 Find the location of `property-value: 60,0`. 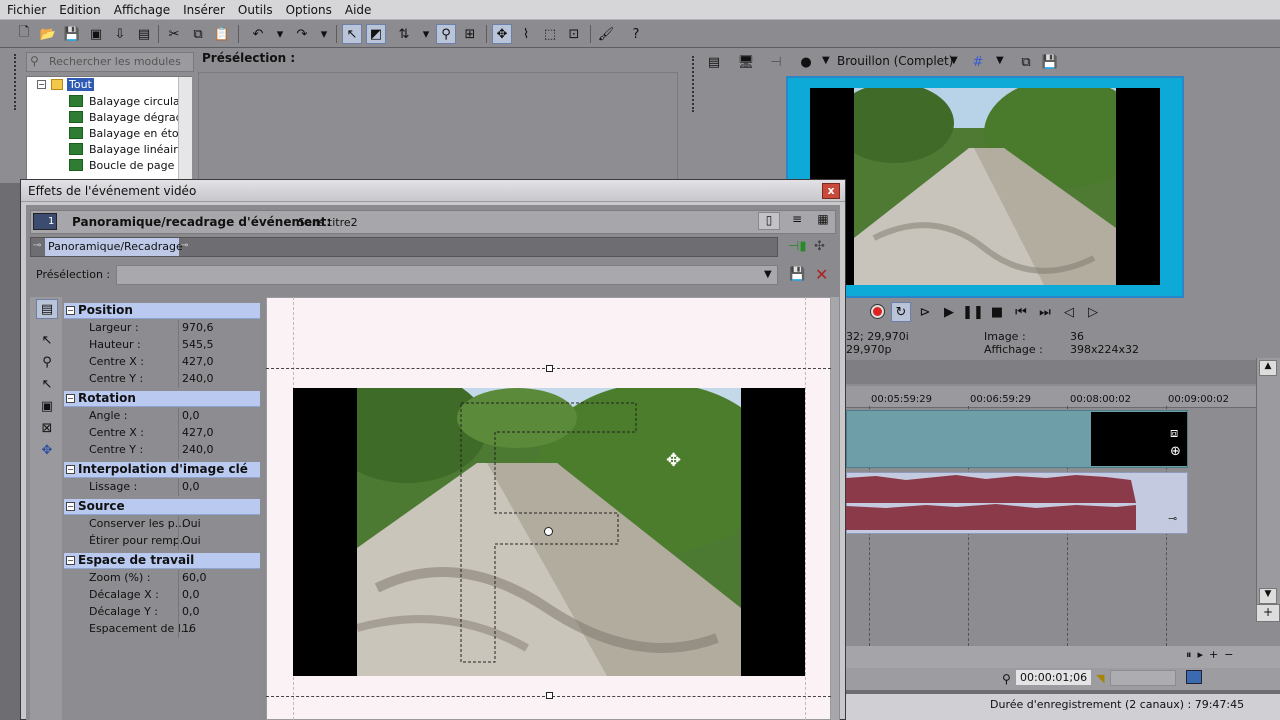

property-value: 60,0 is located at coordinates (194, 577).